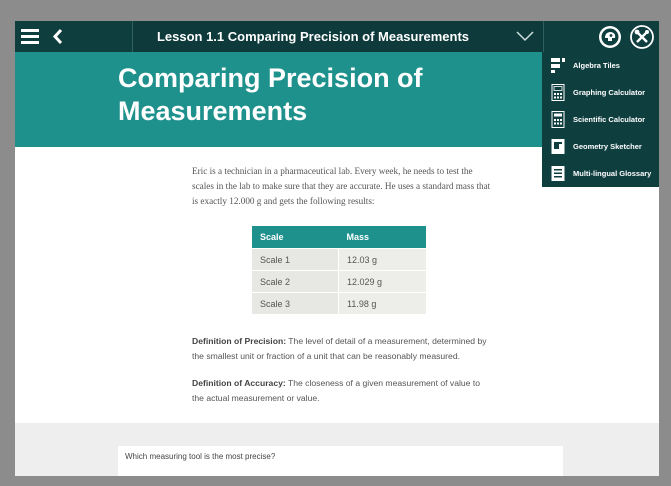  I want to click on scientific-calculator-icon, so click(558, 119).